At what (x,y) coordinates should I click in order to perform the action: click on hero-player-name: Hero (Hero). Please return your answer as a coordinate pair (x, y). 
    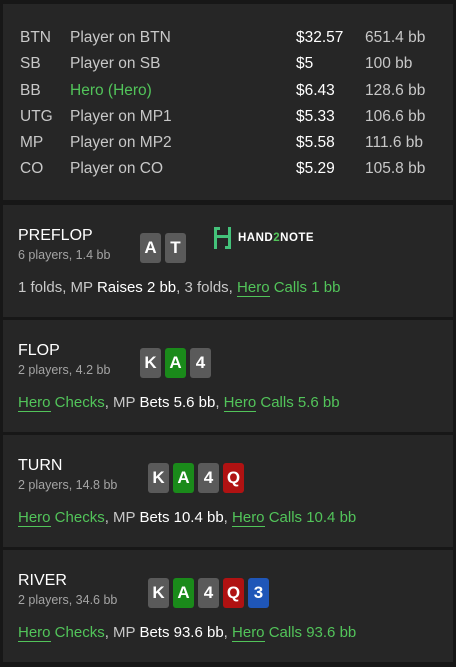
    Looking at the image, I should click on (111, 91).